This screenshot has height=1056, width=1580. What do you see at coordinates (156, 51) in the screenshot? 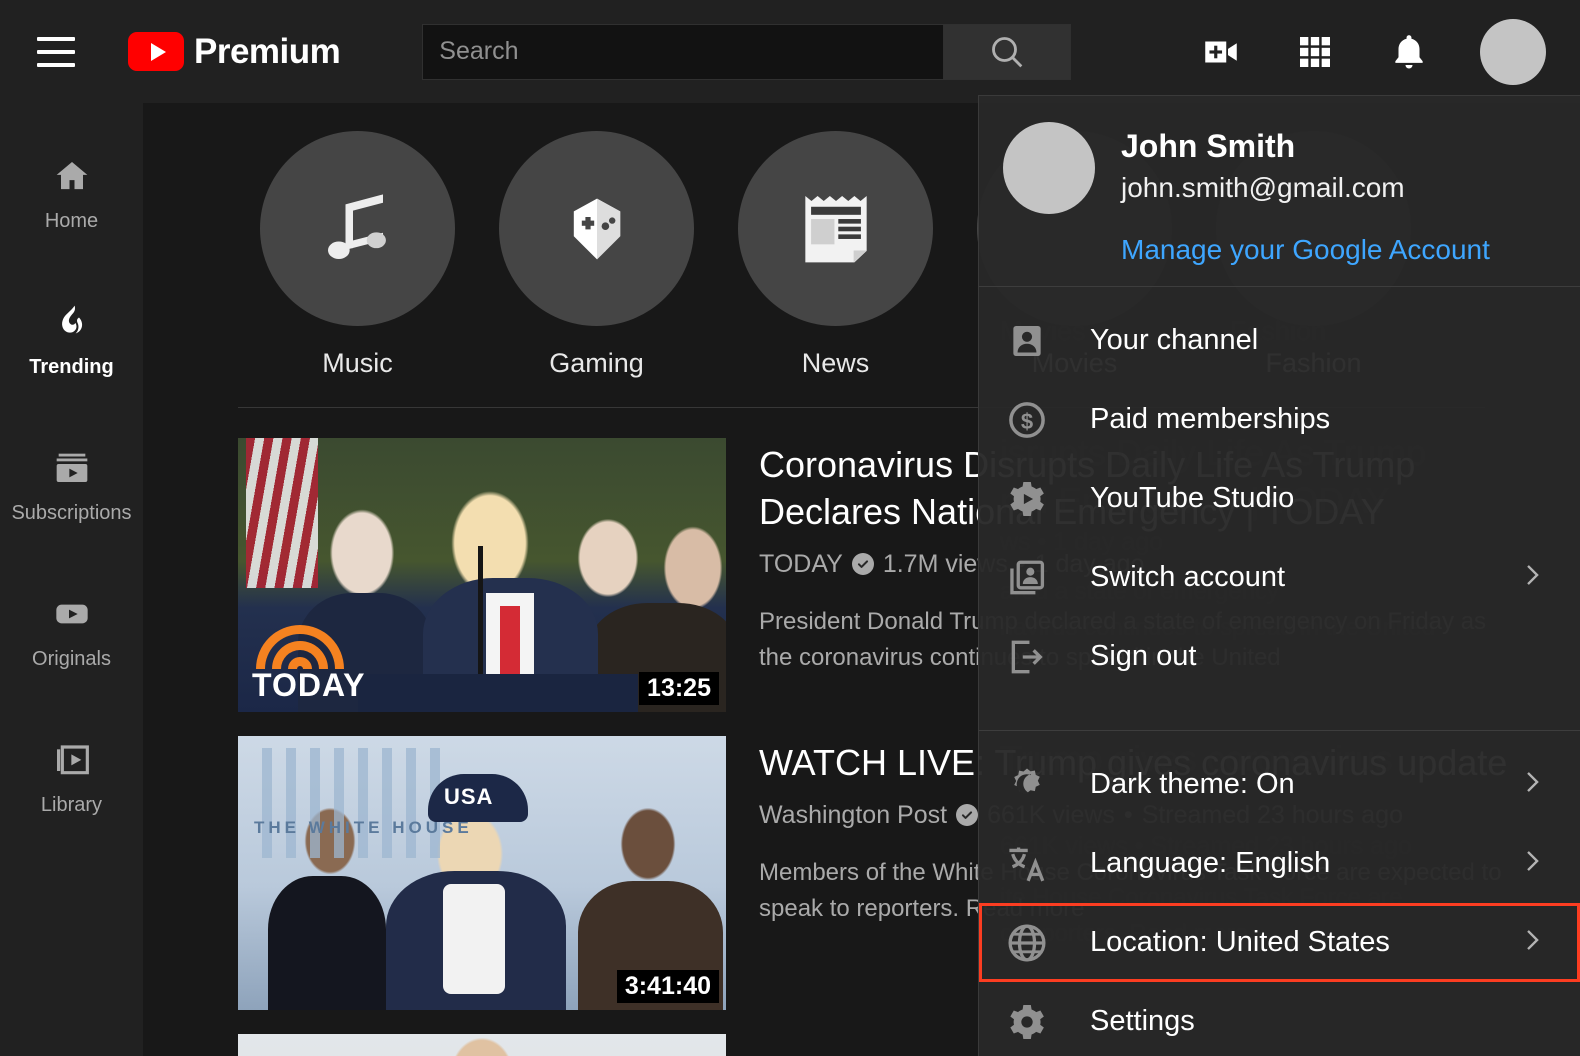
I see `youtube-play-icon` at bounding box center [156, 51].